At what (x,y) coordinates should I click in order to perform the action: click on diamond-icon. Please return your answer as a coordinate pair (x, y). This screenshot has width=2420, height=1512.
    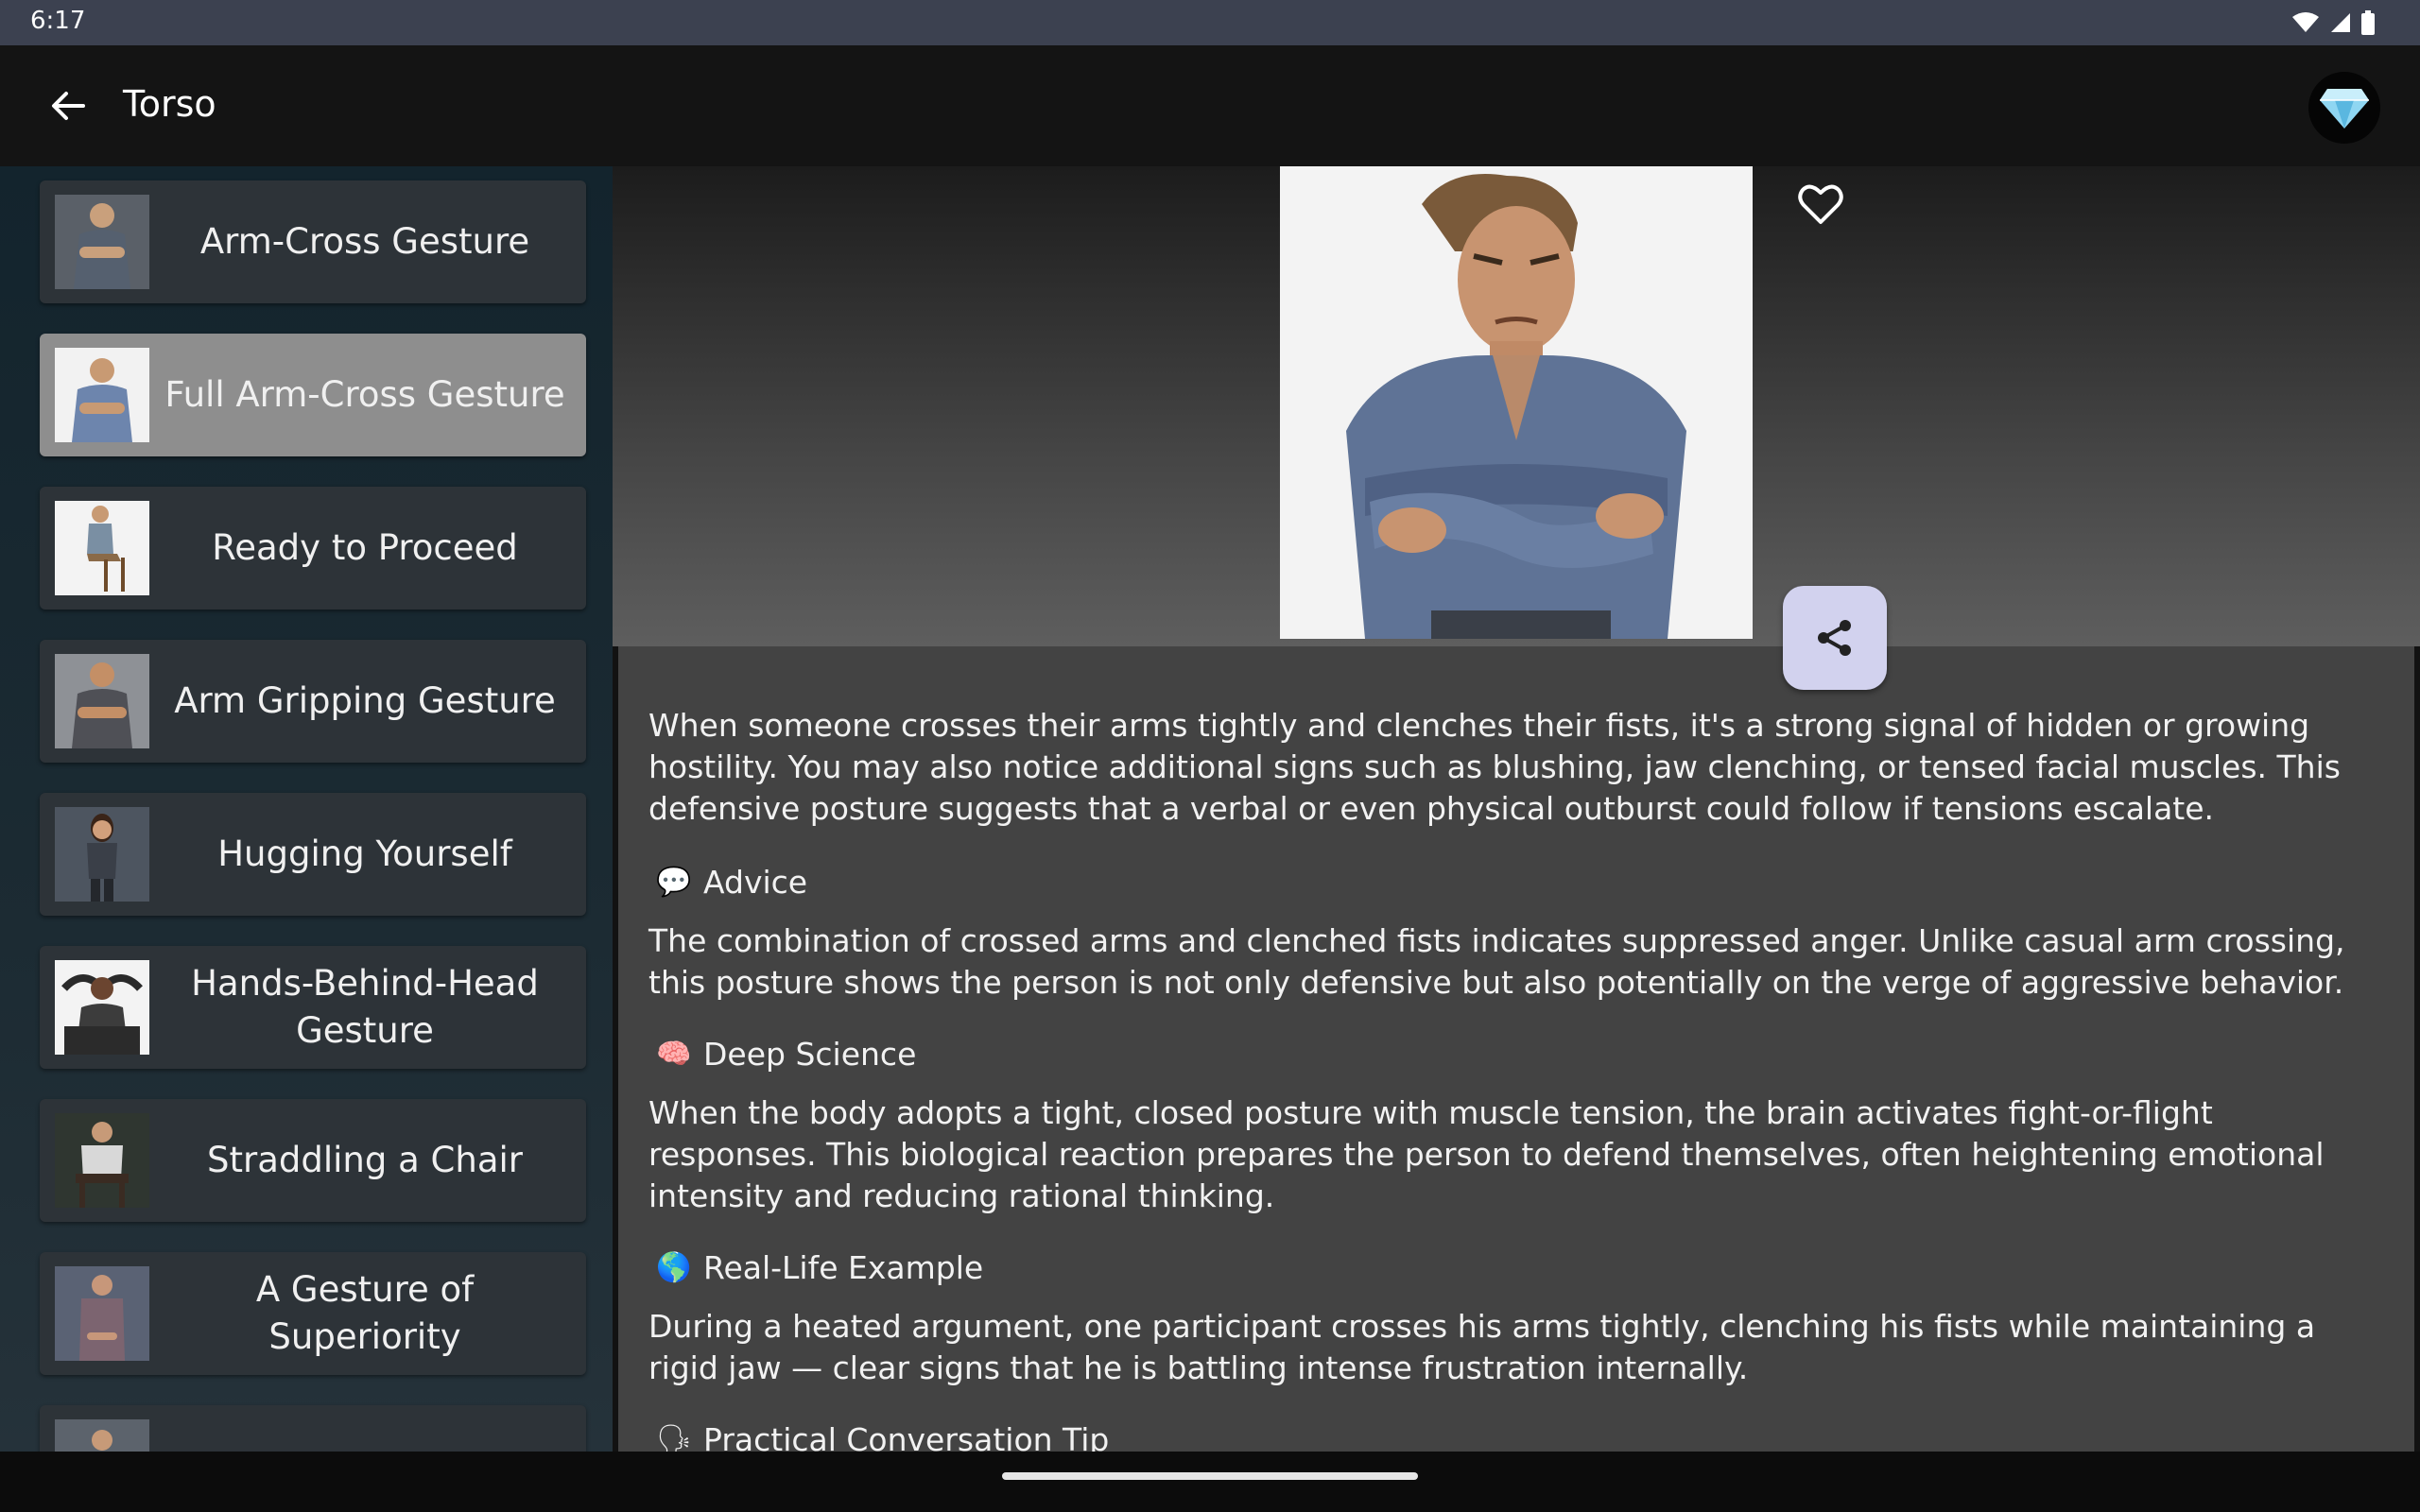
    Looking at the image, I should click on (2345, 109).